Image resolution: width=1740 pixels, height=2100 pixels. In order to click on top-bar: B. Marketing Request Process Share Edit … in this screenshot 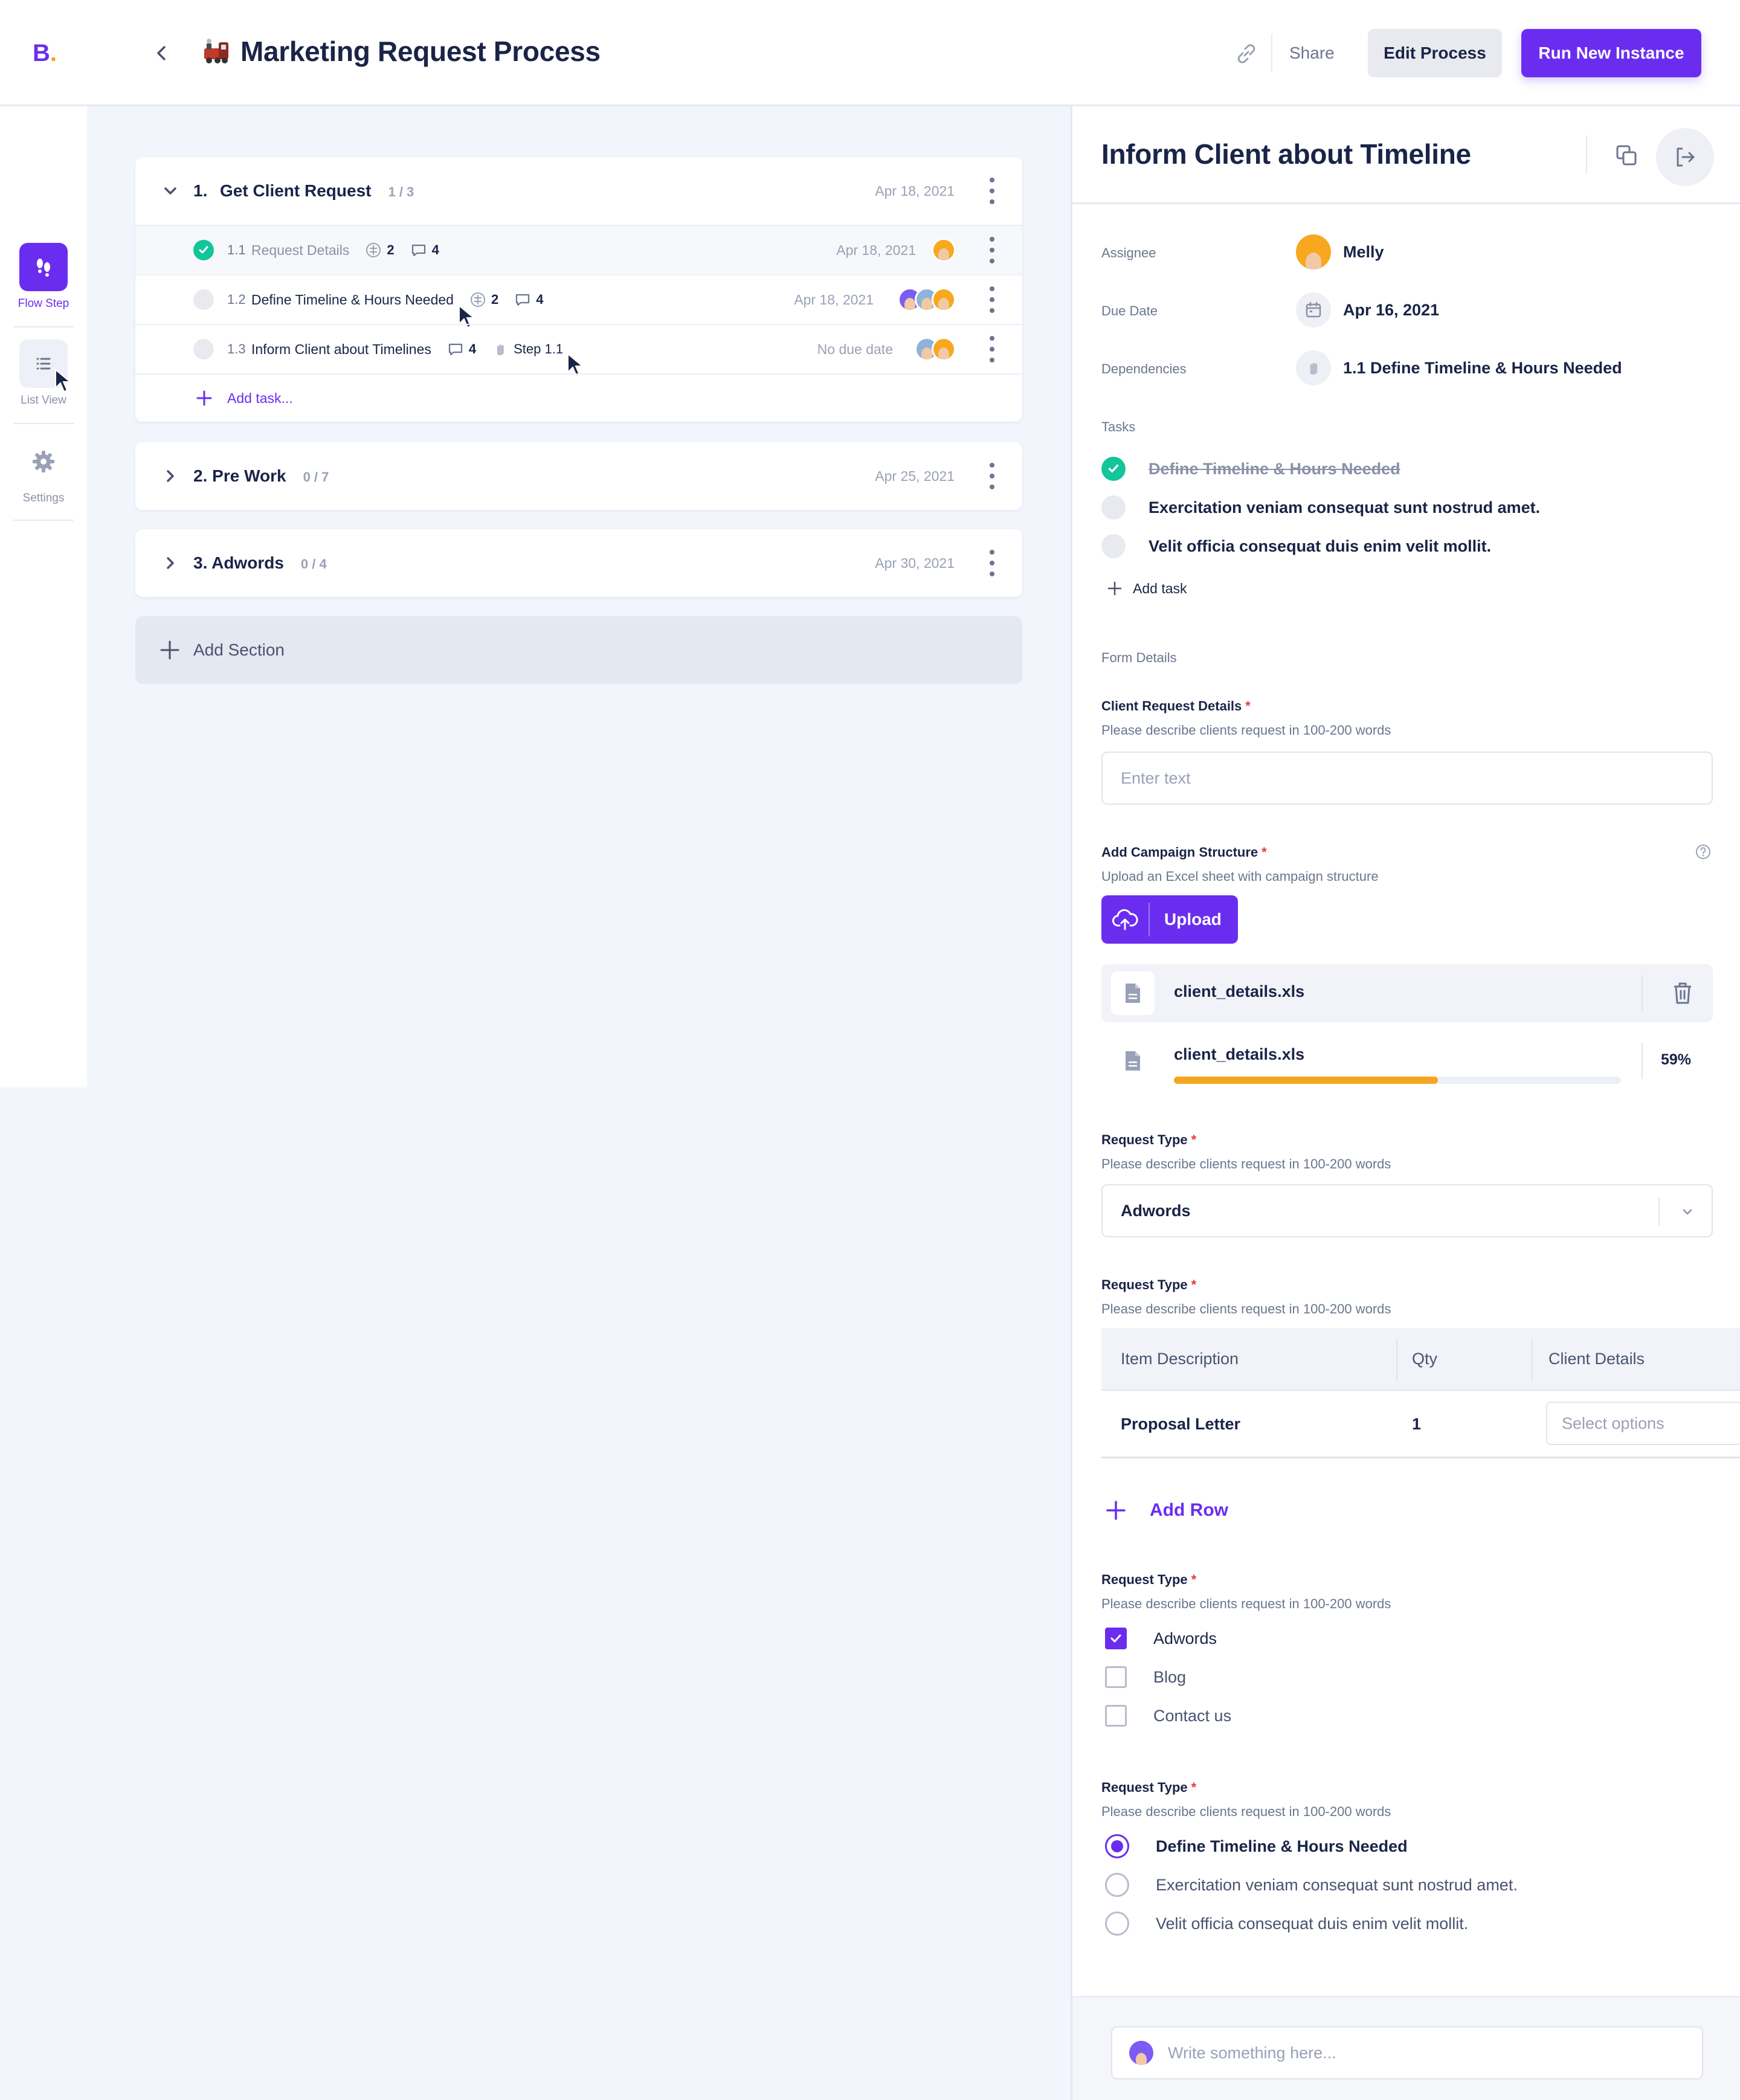, I will do `click(870, 53)`.